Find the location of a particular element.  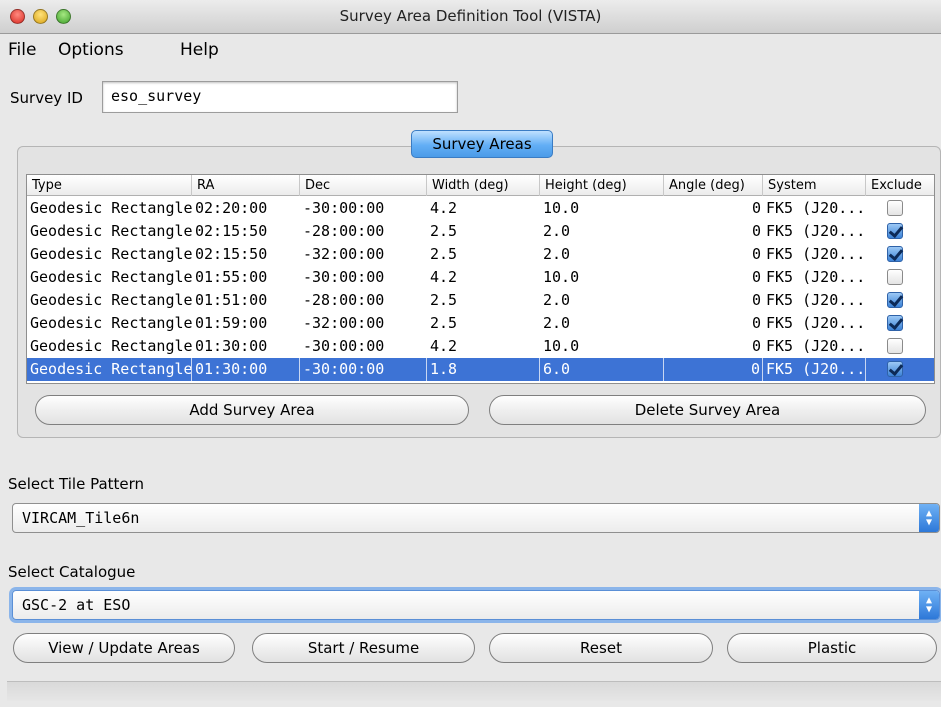

cell-ra: 01:51:00 is located at coordinates (246, 300).